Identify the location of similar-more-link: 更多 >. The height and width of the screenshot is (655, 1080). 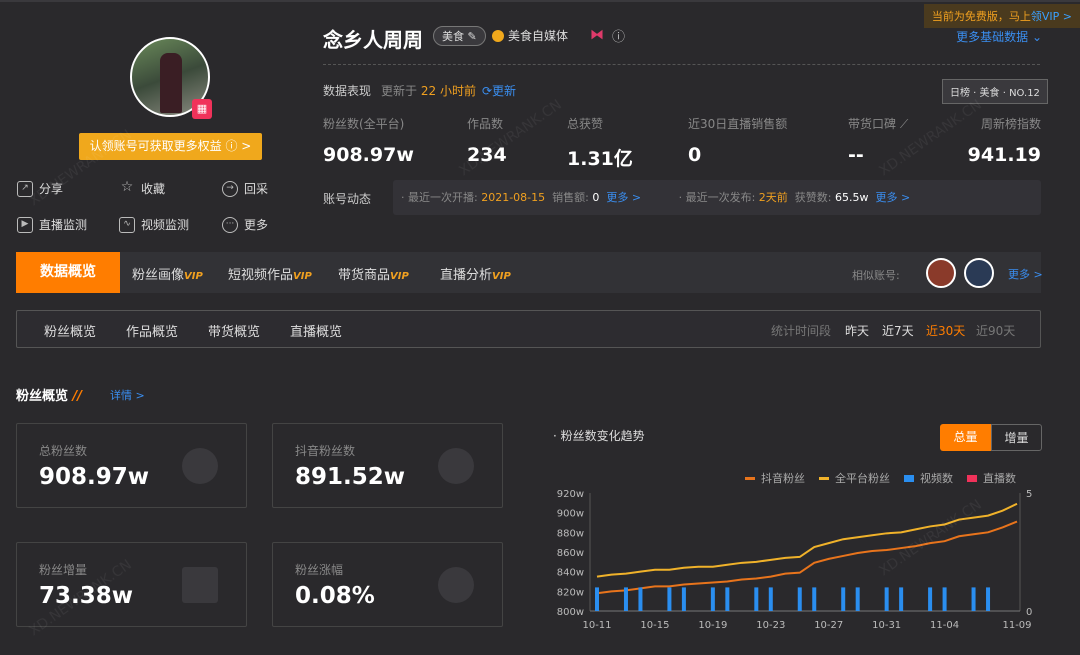
(1025, 274).